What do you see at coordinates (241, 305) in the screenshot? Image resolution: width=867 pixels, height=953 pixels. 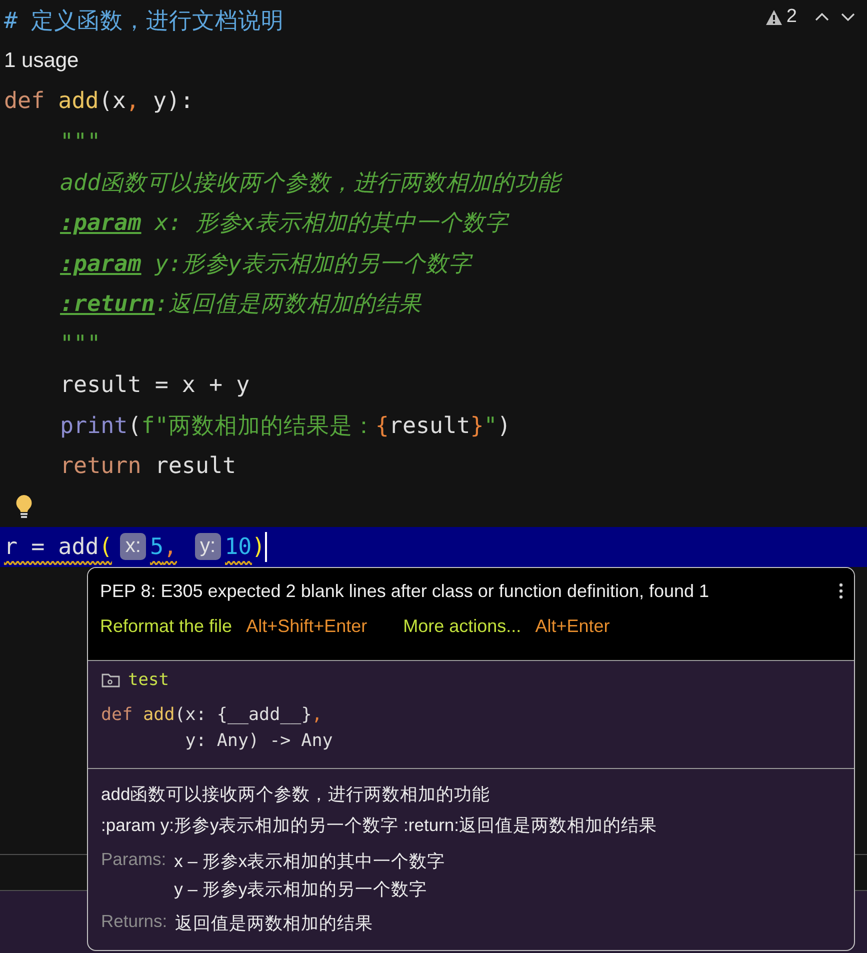 I see `code-line: :return:返回值是两数相加的结果` at bounding box center [241, 305].